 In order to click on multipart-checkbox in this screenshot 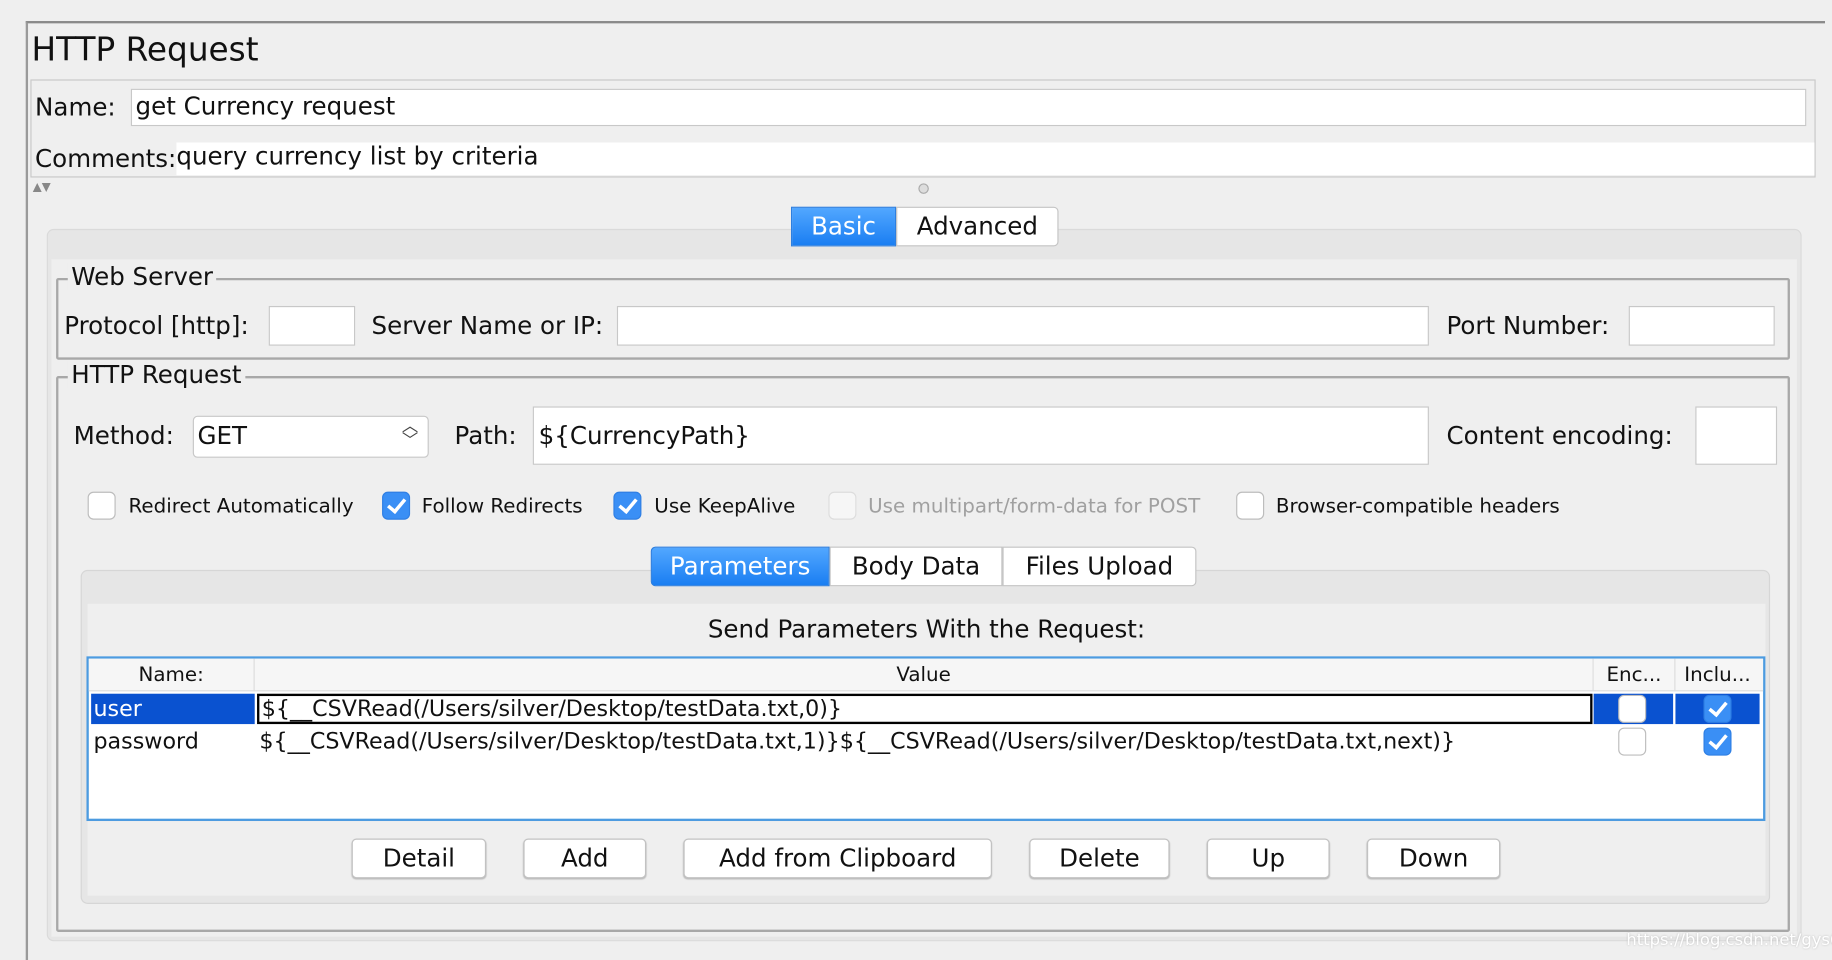, I will do `click(842, 505)`.